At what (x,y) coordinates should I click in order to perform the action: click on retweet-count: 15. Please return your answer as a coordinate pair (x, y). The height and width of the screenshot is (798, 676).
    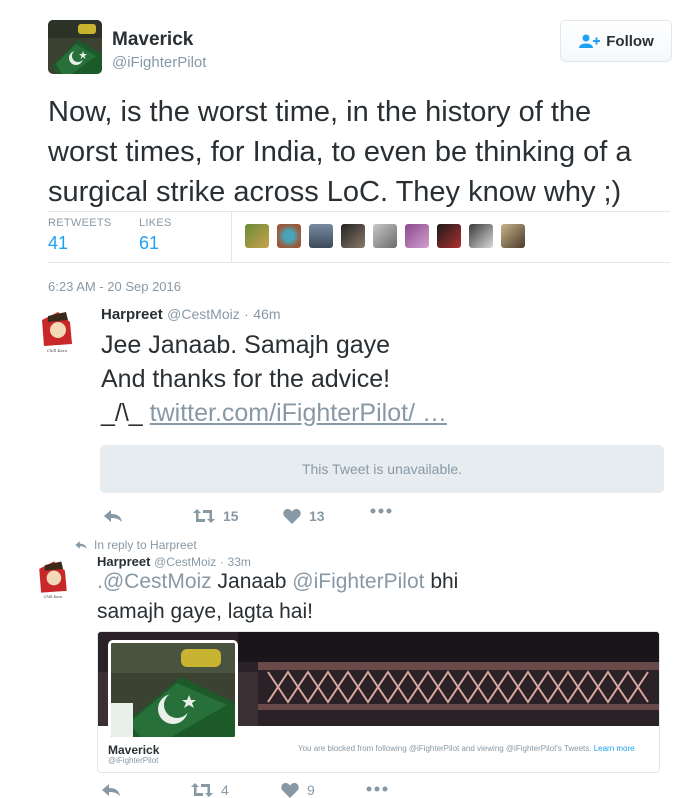
    Looking at the image, I should click on (231, 516).